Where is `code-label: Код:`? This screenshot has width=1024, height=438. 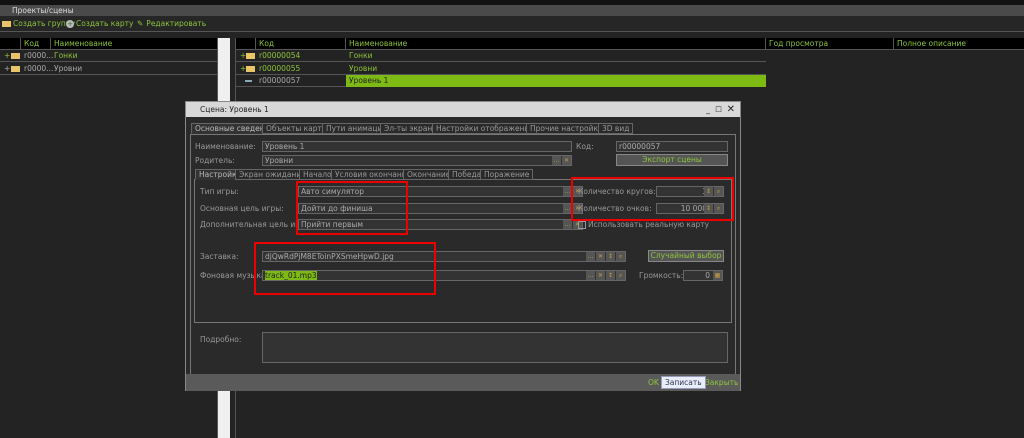
code-label: Код: is located at coordinates (585, 146).